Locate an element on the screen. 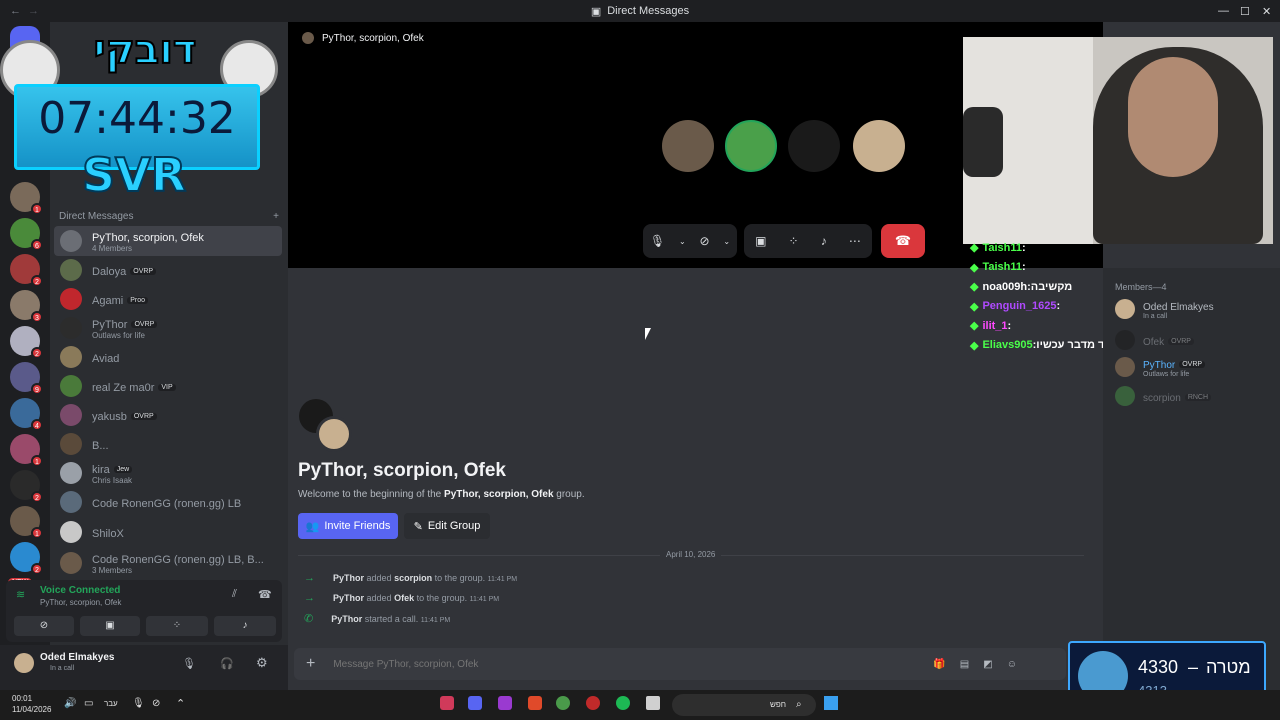 This screenshot has width=1280, height=720. member-item: Oded Elmakyes In a call is located at coordinates (1164, 309).